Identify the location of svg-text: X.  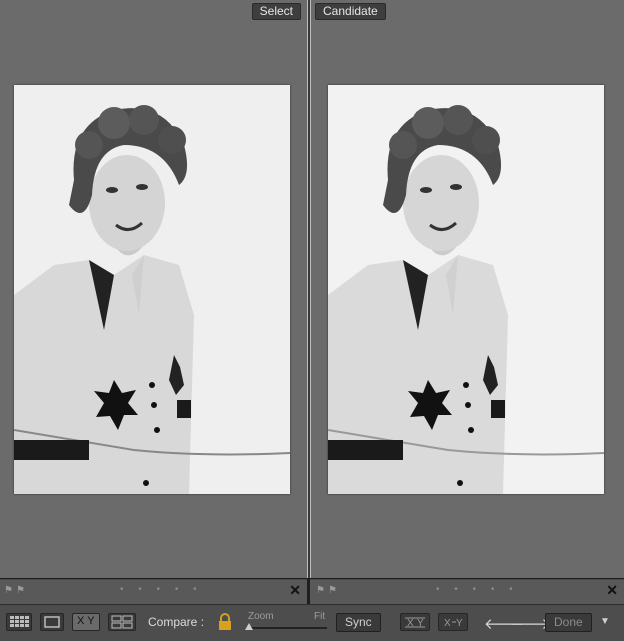
(447, 623).